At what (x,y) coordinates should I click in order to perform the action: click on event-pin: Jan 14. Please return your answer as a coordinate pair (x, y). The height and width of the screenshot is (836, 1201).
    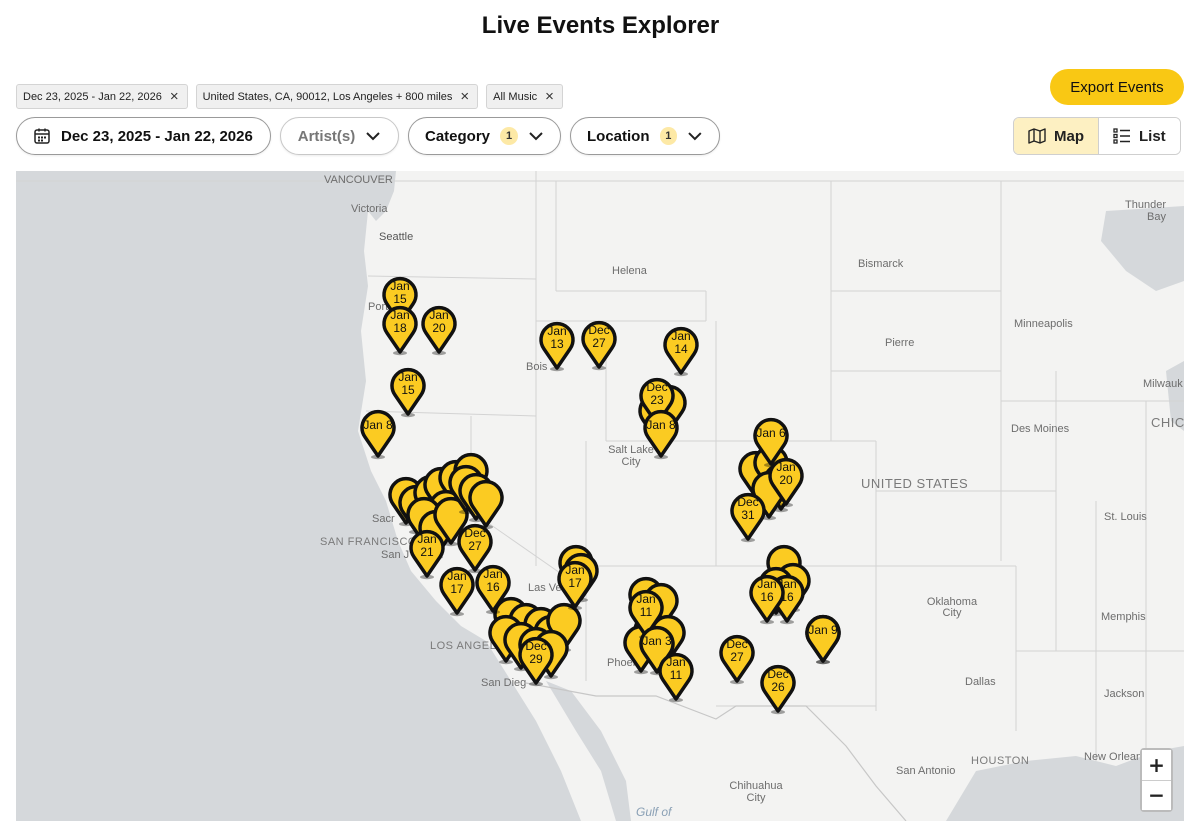
    Looking at the image, I should click on (681, 350).